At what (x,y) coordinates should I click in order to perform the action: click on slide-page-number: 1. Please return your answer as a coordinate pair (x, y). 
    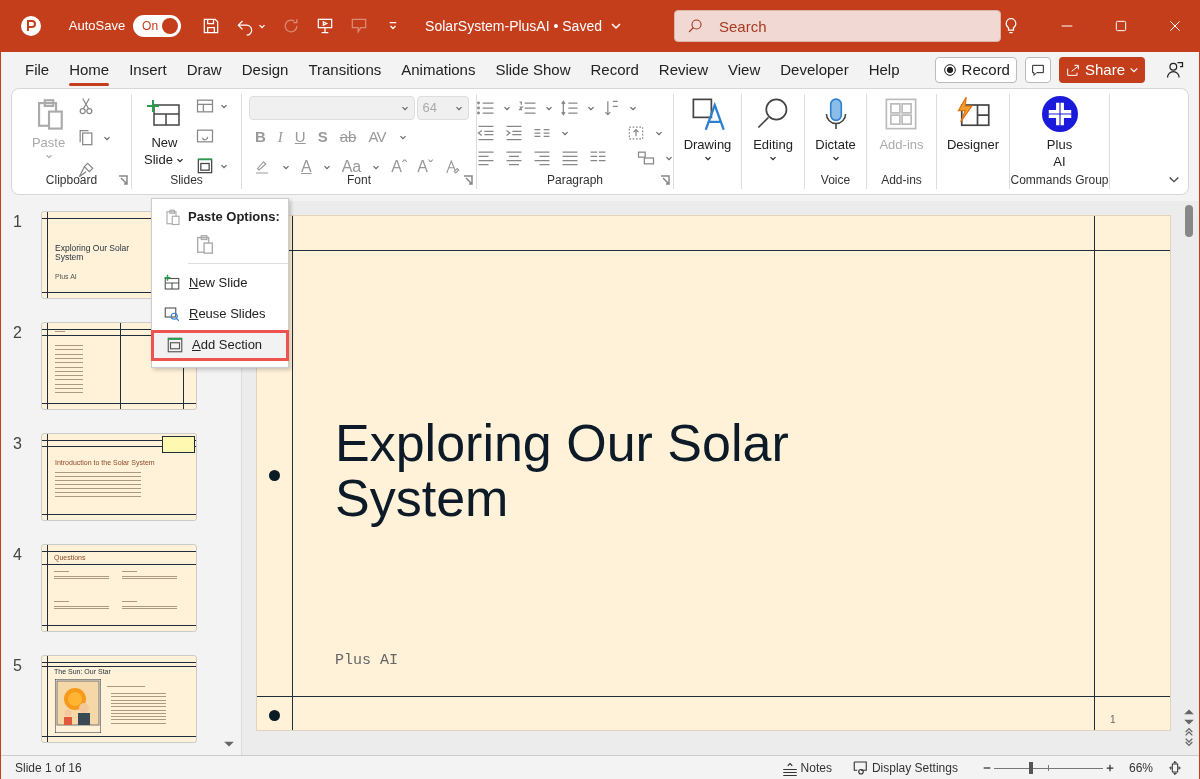
    Looking at the image, I should click on (1113, 720).